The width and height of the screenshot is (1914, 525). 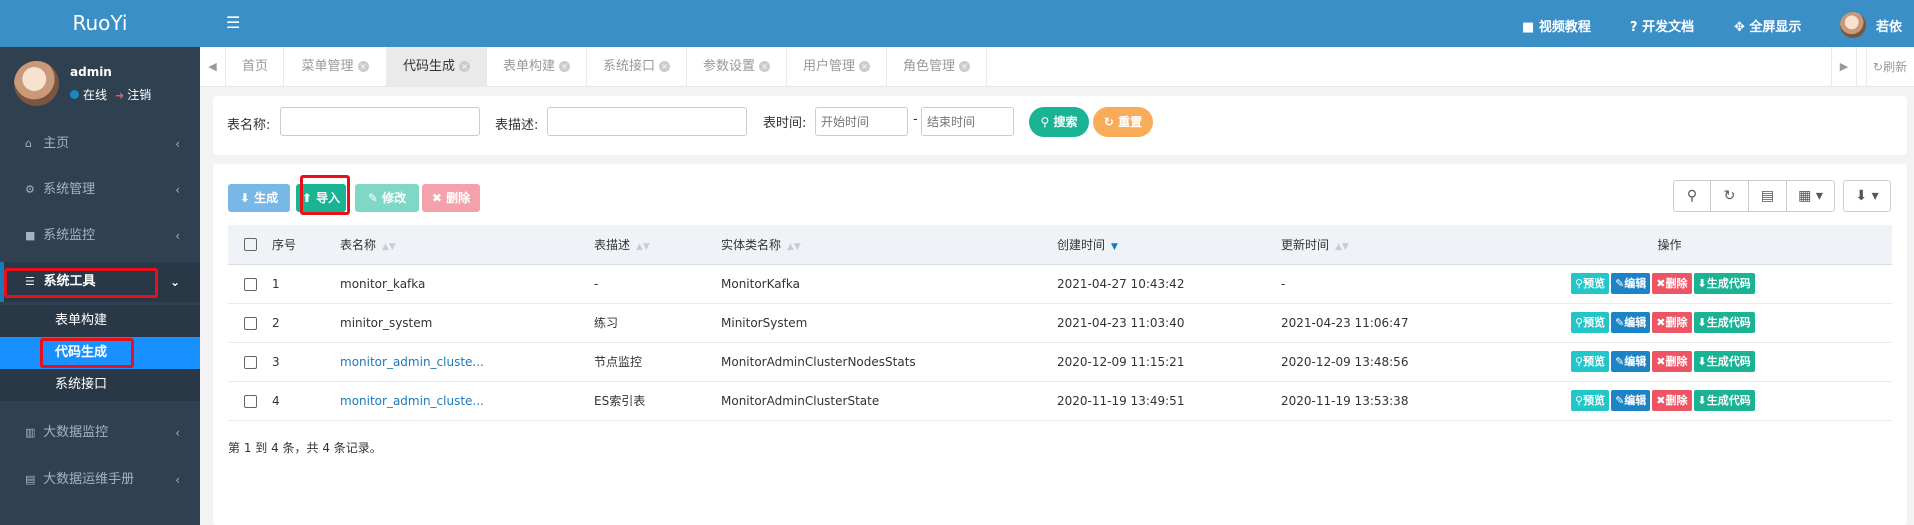 I want to click on highlight-box-system-tools, so click(x=81, y=283).